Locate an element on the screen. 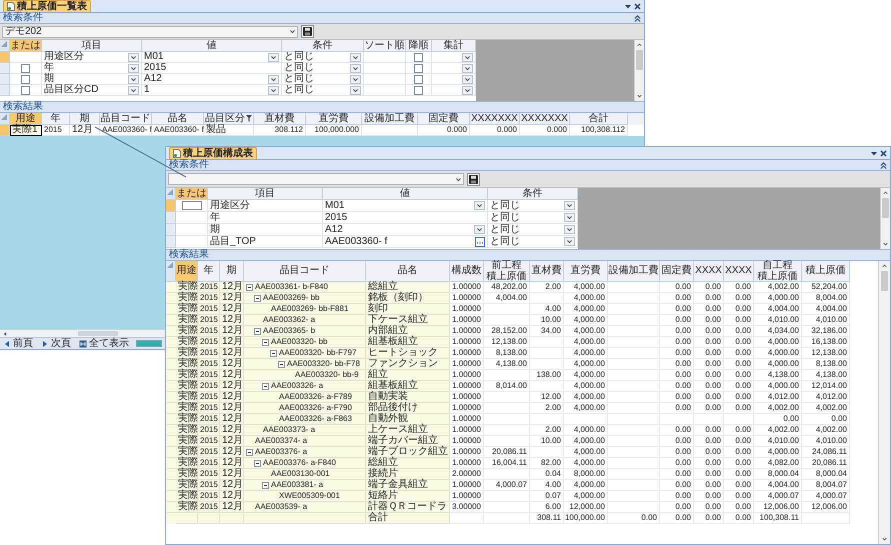 This screenshot has height=545, width=891. dropdown-icon is located at coordinates (628, 6).